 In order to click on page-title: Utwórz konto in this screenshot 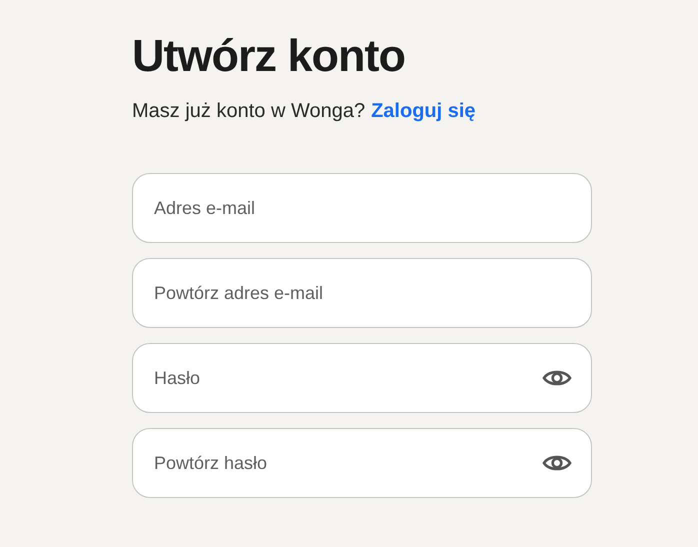, I will do `click(269, 56)`.